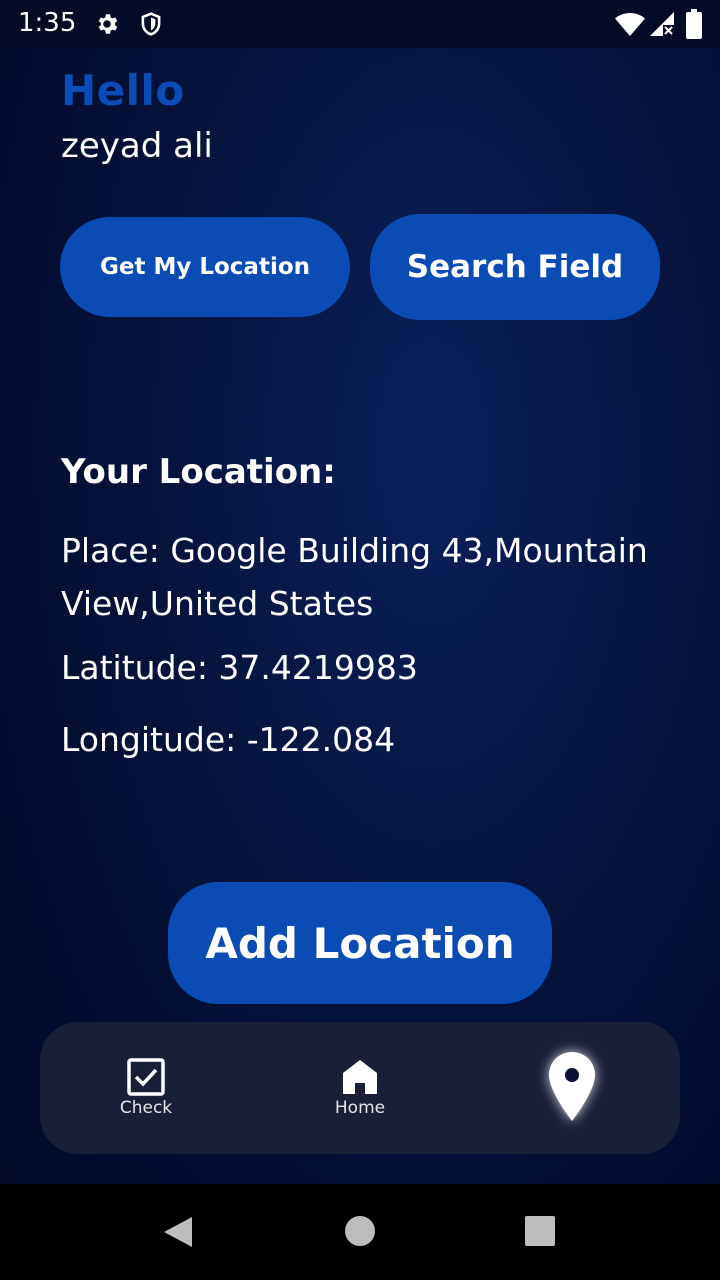 This screenshot has height=1280, width=720. Describe the element at coordinates (360, 943) in the screenshot. I see `add-location-button: Add Location` at that location.